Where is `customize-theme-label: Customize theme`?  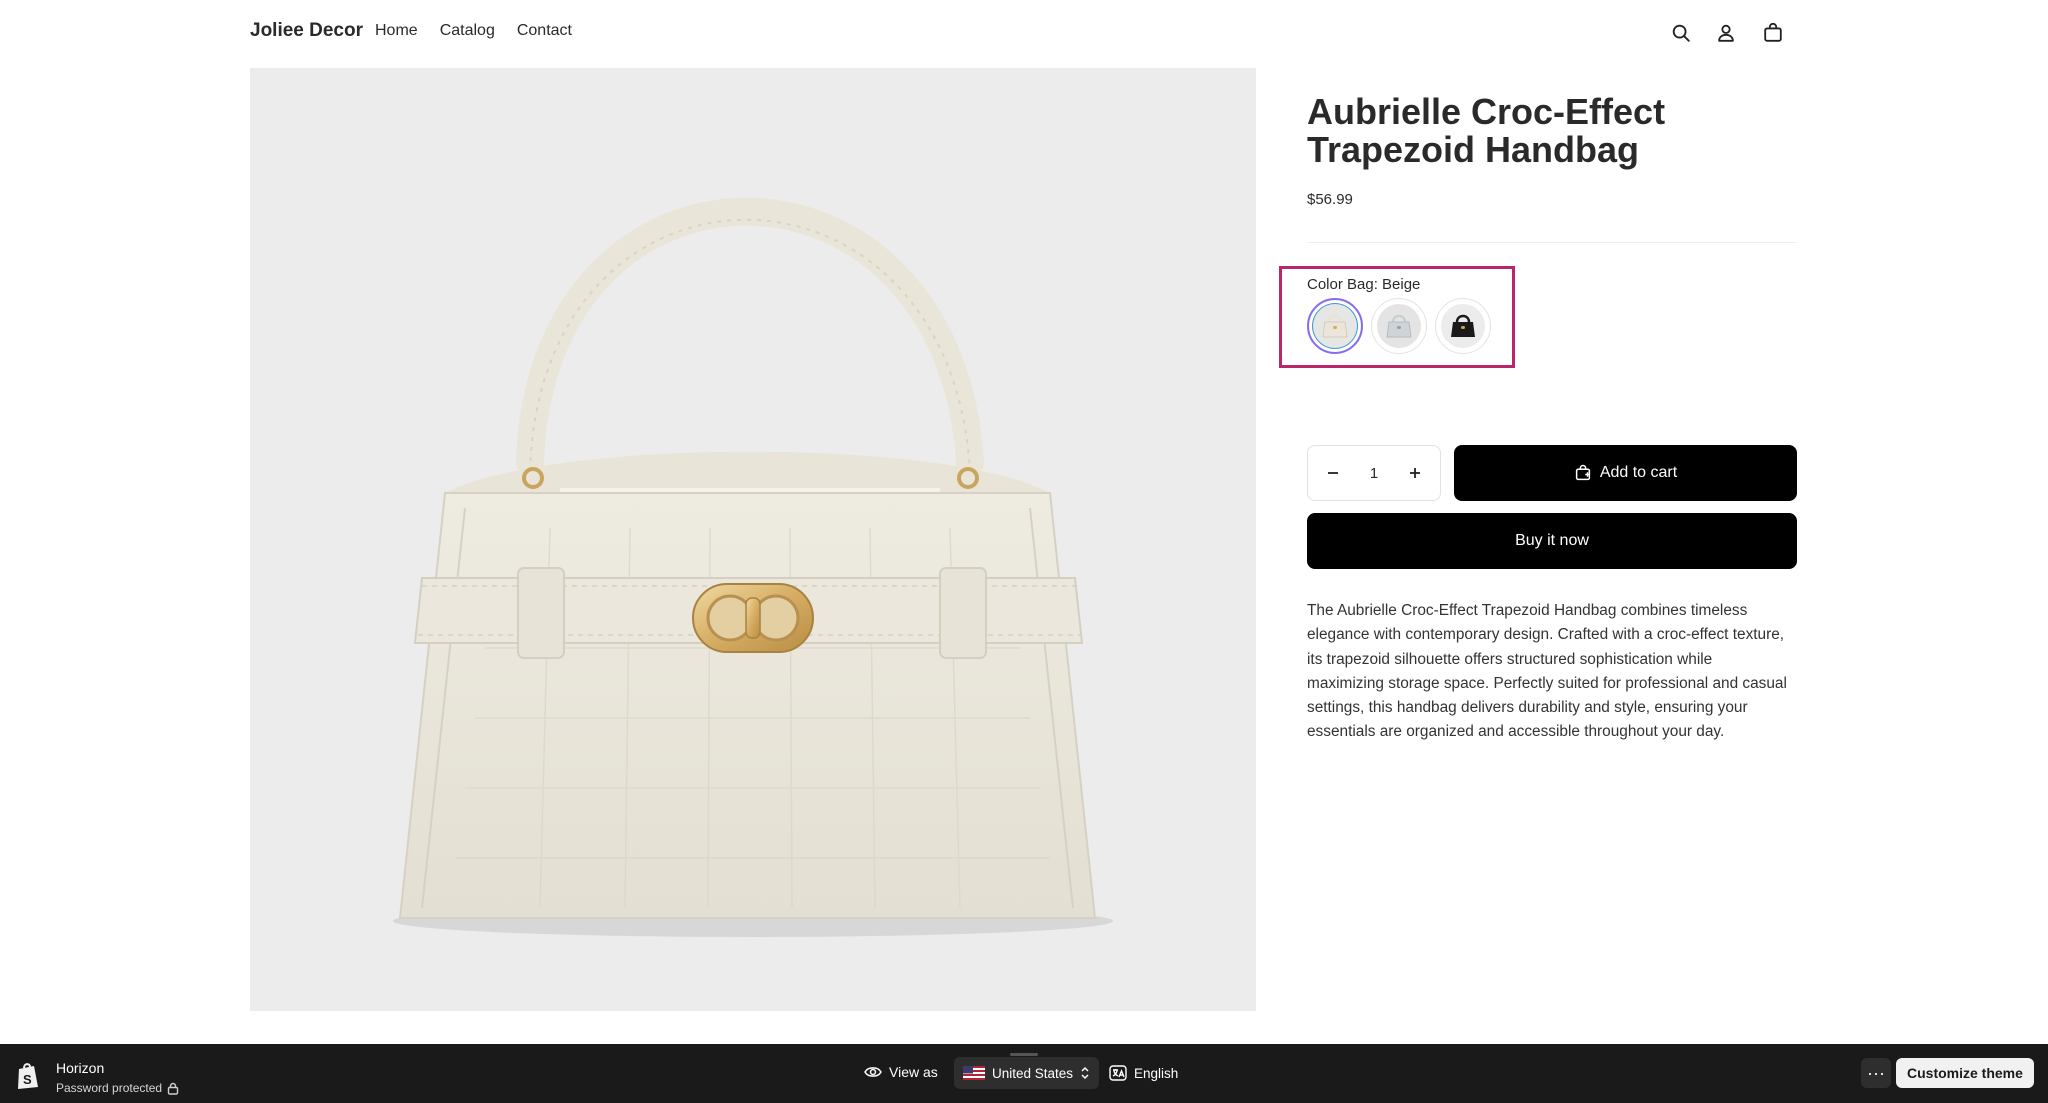 customize-theme-label: Customize theme is located at coordinates (1965, 1073).